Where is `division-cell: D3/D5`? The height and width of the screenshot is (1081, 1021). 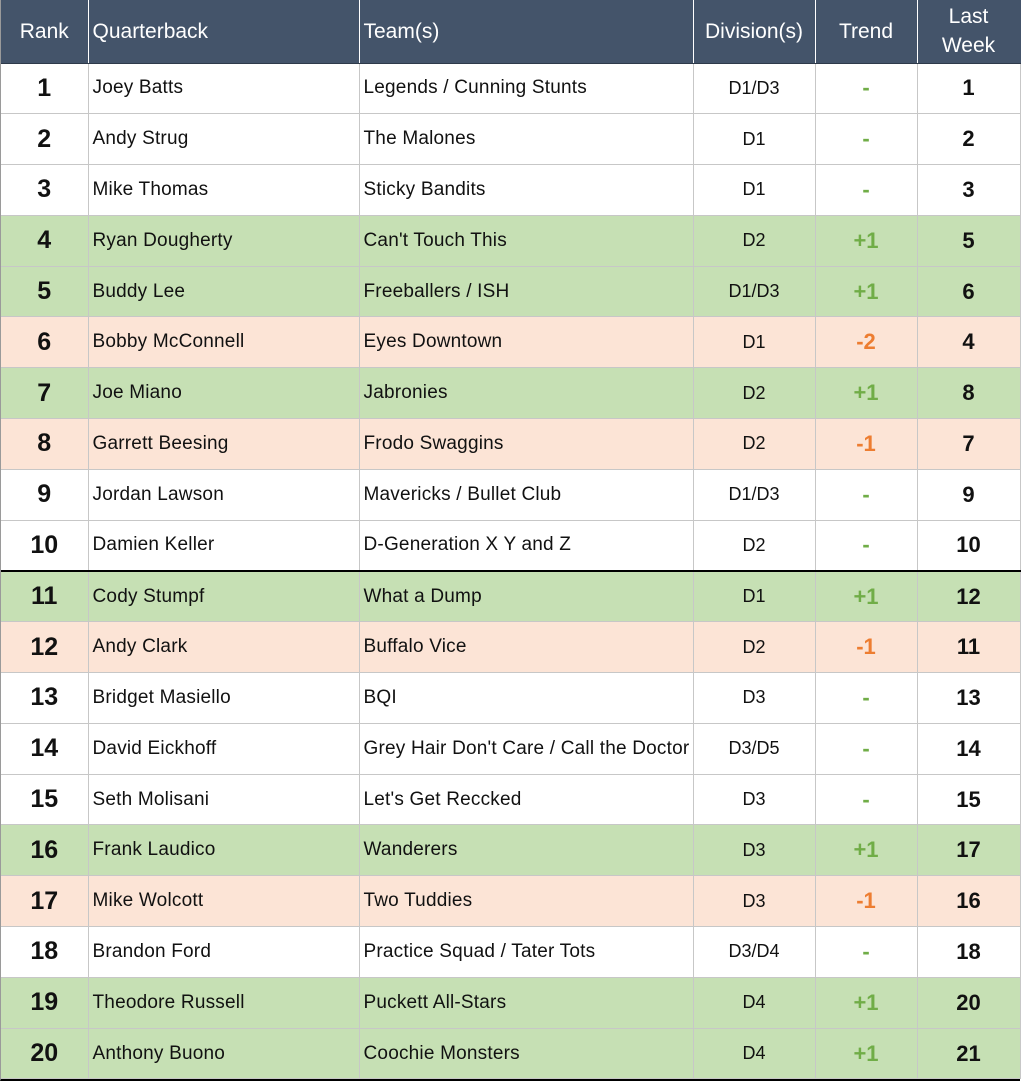
division-cell: D3/D5 is located at coordinates (754, 749).